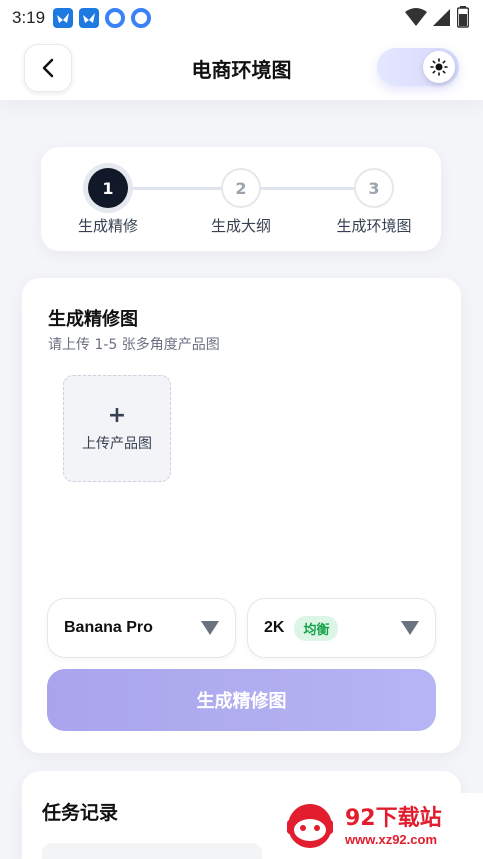 The image size is (483, 859). Describe the element at coordinates (117, 415) in the screenshot. I see `plus-icon: +` at that location.